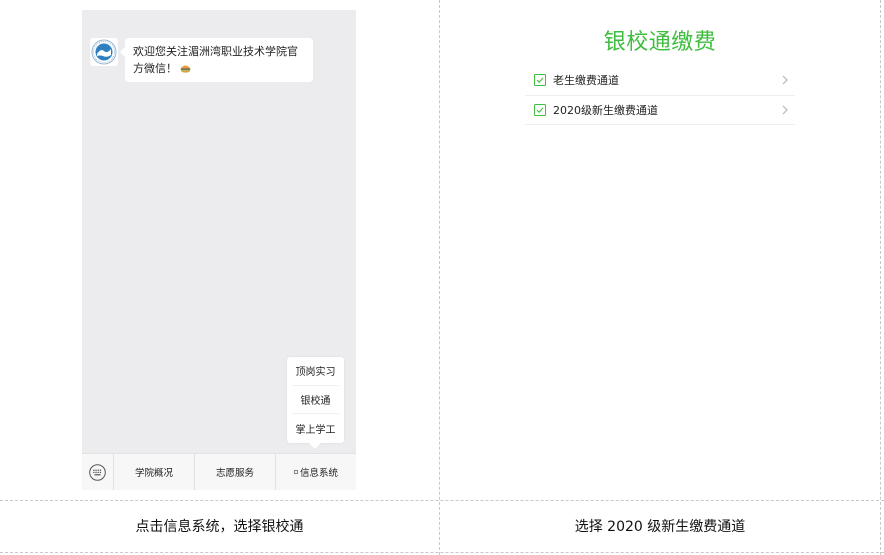  What do you see at coordinates (660, 110) in the screenshot?
I see `payment-channel-new-students-2020: 2020级新生缴费通道` at bounding box center [660, 110].